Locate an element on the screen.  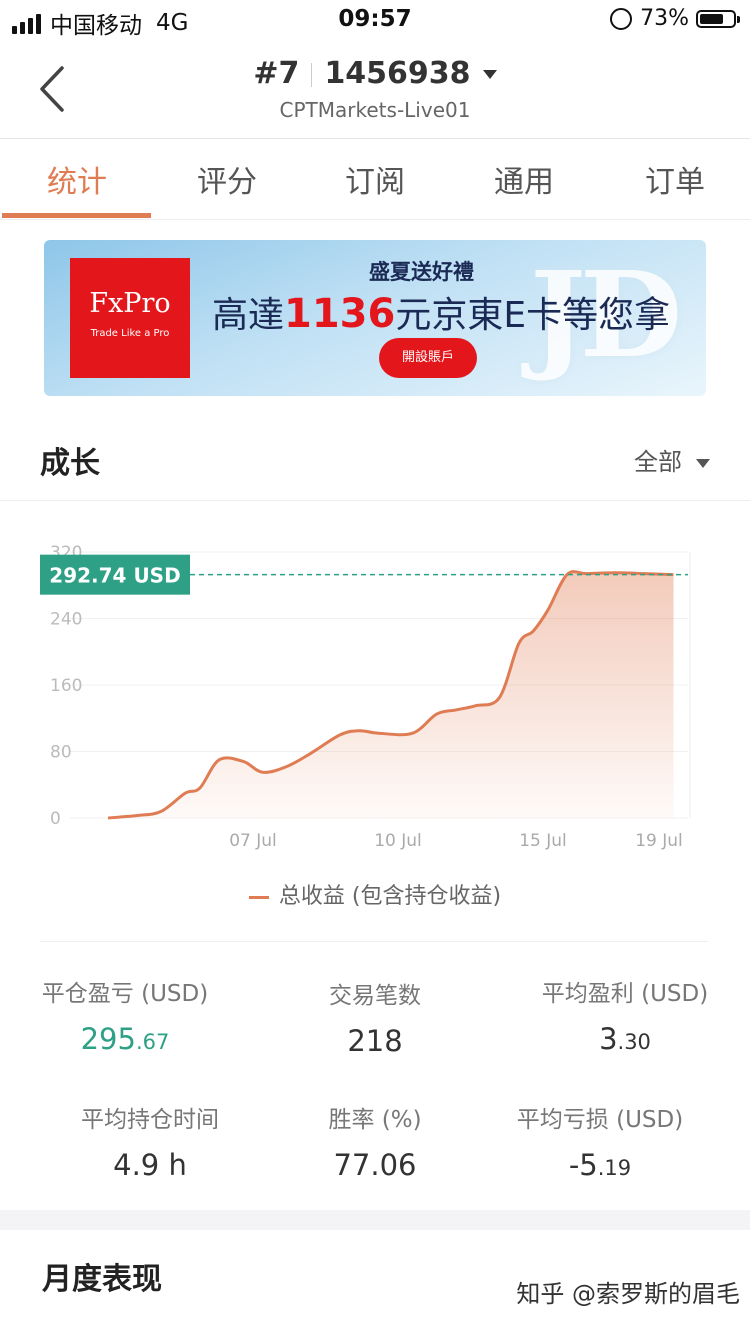
watermark: 知乎 @索罗斯的眉毛 is located at coordinates (628, 1294).